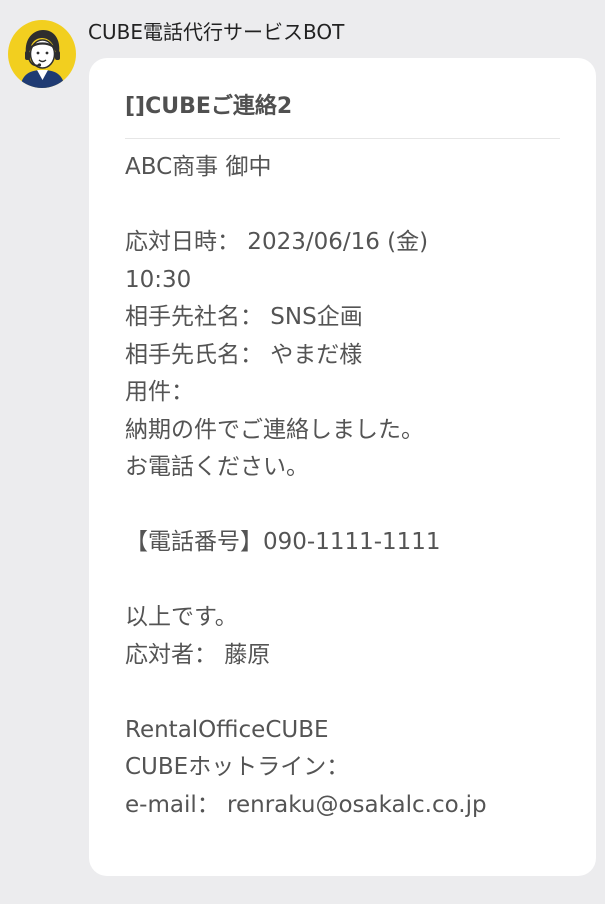 This screenshot has width=605, height=904. I want to click on sender-avatar, so click(42, 54).